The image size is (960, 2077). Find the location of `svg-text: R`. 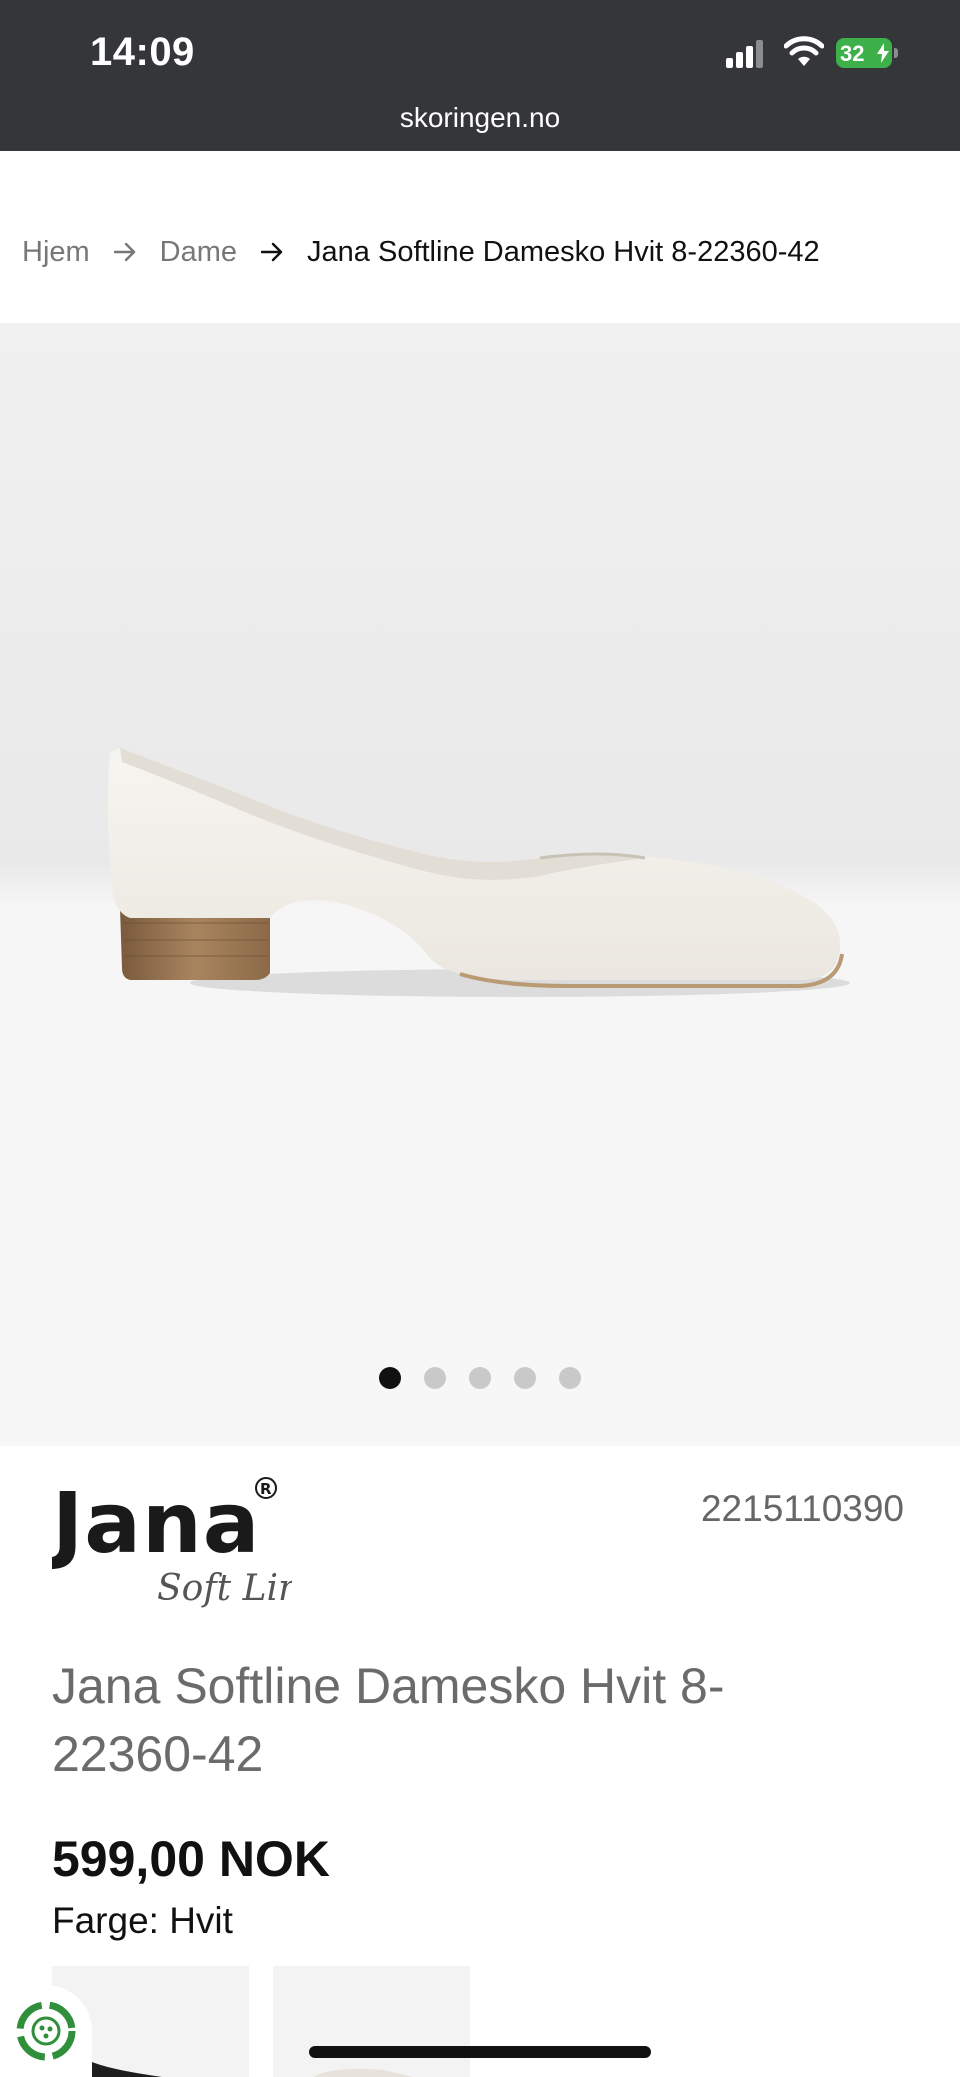

svg-text: R is located at coordinates (266, 1489).